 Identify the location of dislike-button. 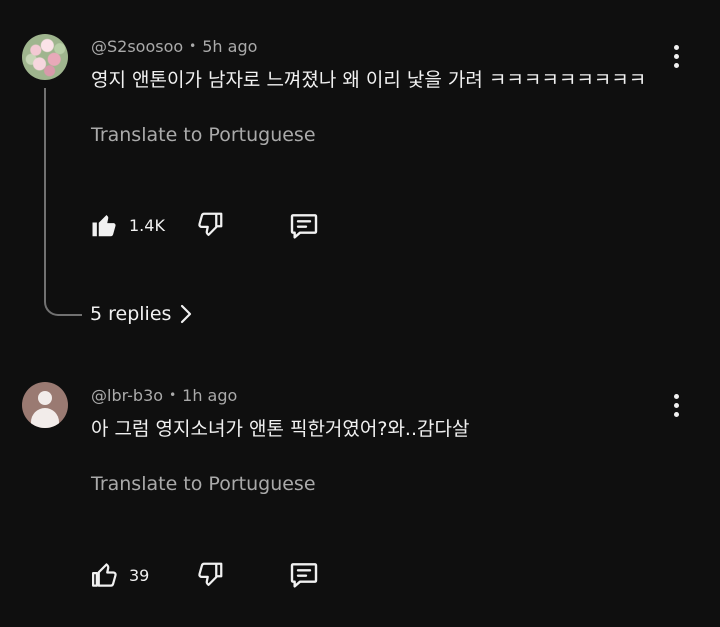
(210, 575).